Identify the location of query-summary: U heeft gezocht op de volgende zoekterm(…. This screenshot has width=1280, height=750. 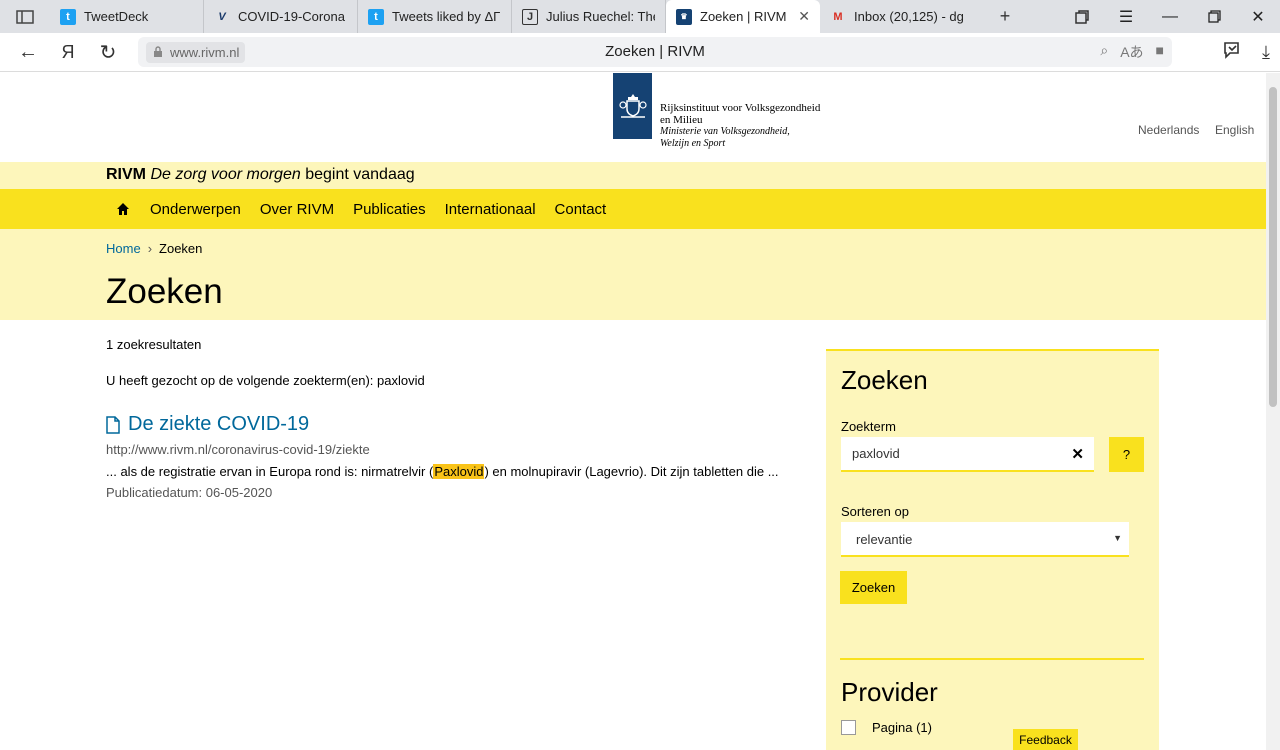
(265, 380).